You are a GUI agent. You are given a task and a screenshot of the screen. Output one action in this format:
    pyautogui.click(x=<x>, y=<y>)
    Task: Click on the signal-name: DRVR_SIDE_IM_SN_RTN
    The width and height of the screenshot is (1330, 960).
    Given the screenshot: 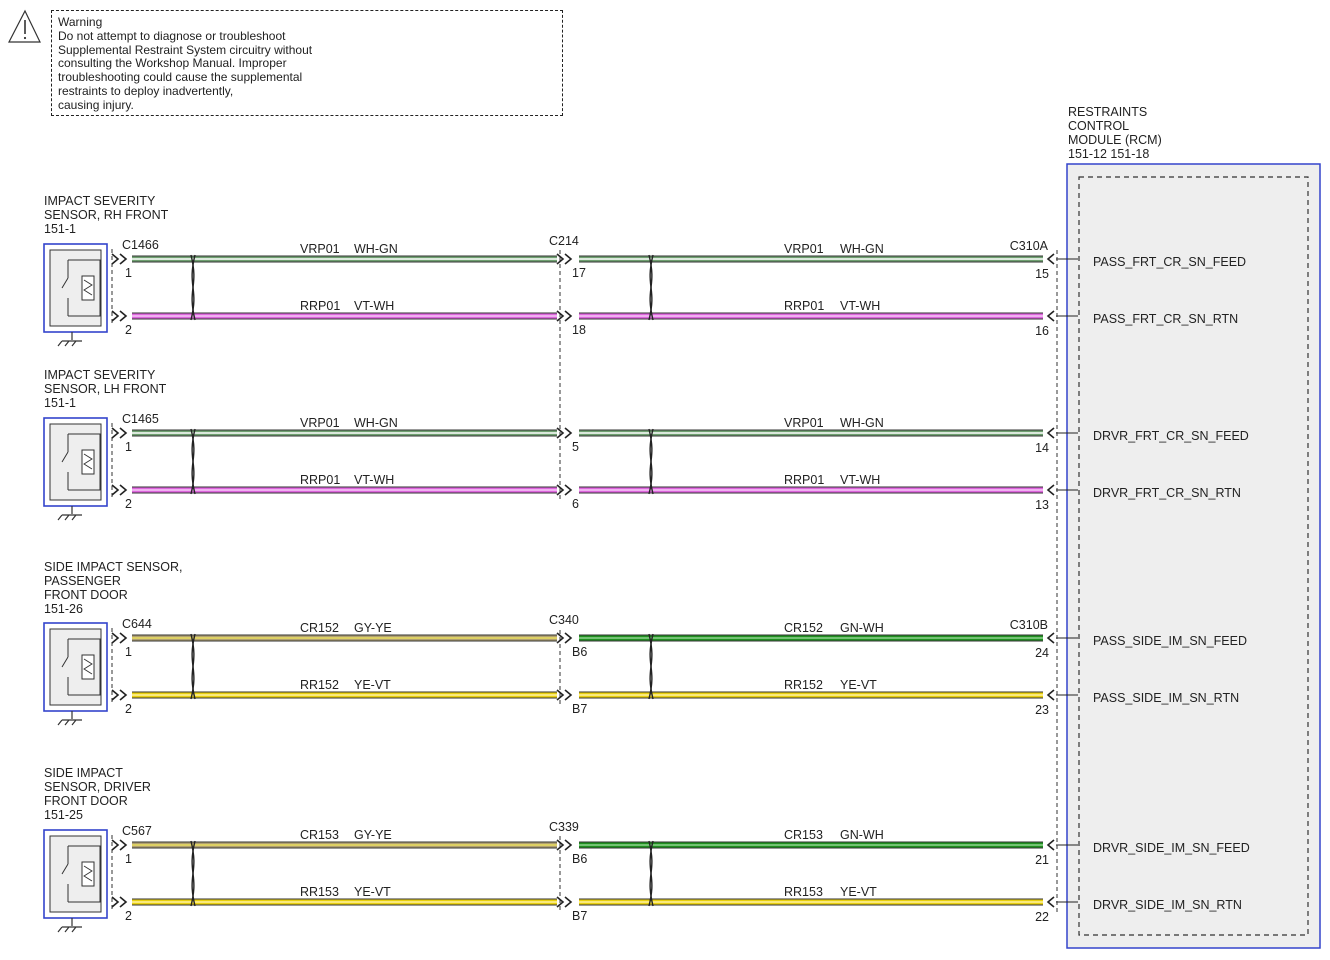 What is the action you would take?
    pyautogui.click(x=1167, y=905)
    